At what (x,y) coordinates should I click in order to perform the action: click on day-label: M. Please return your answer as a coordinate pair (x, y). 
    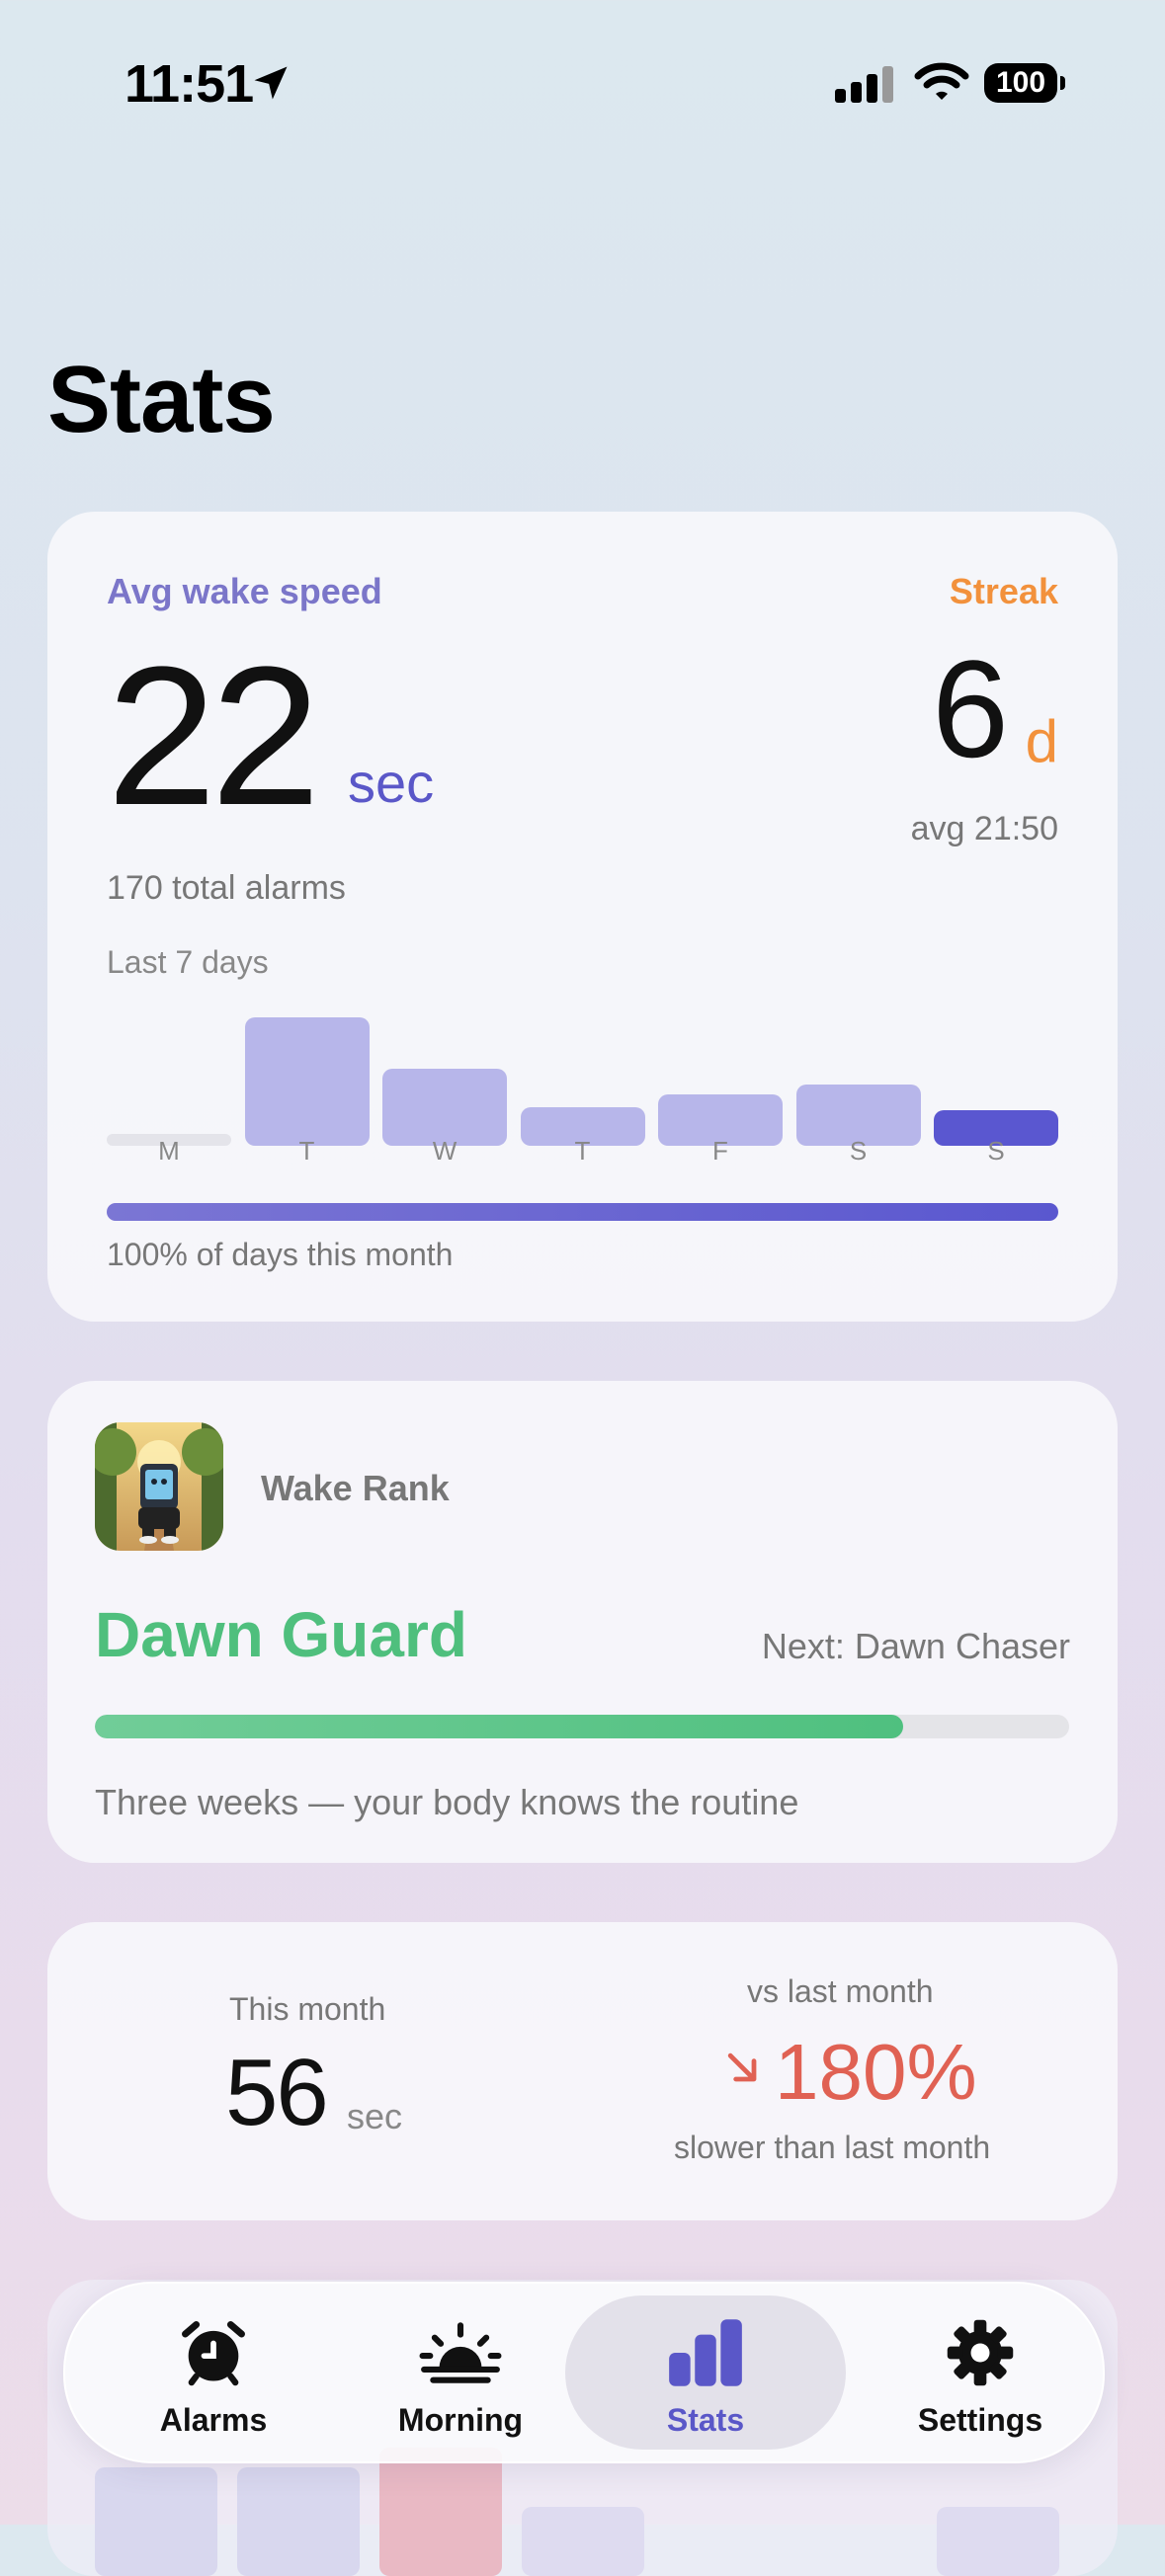
    Looking at the image, I should click on (169, 1151).